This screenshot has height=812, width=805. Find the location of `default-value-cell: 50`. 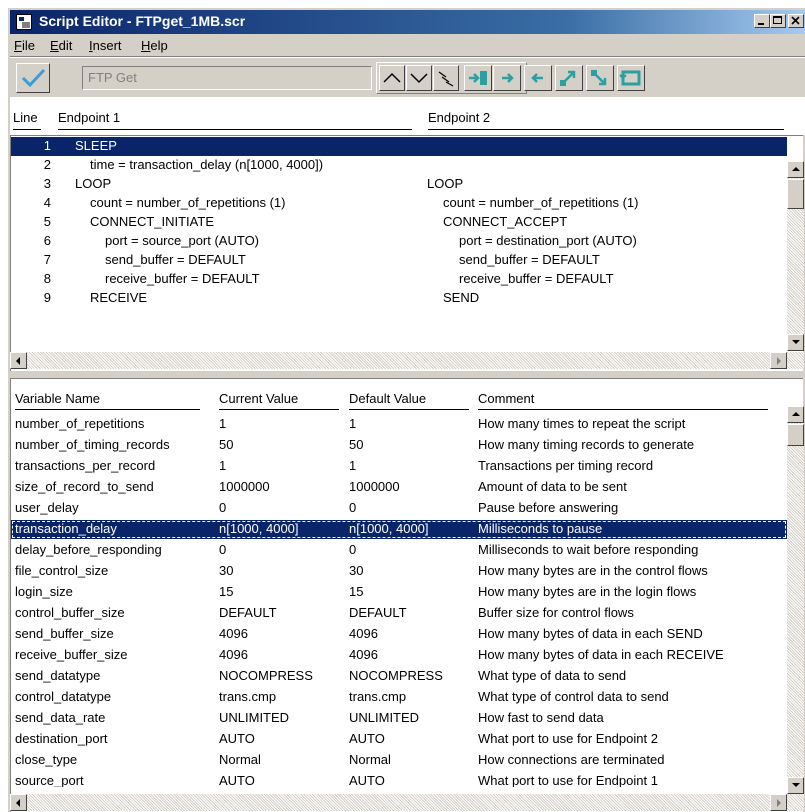

default-value-cell: 50 is located at coordinates (356, 444).